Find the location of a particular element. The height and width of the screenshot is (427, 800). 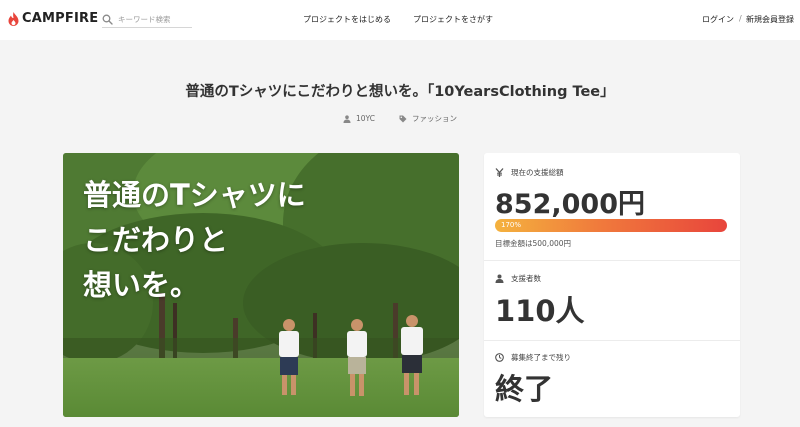

yen-icon is located at coordinates (499, 172).